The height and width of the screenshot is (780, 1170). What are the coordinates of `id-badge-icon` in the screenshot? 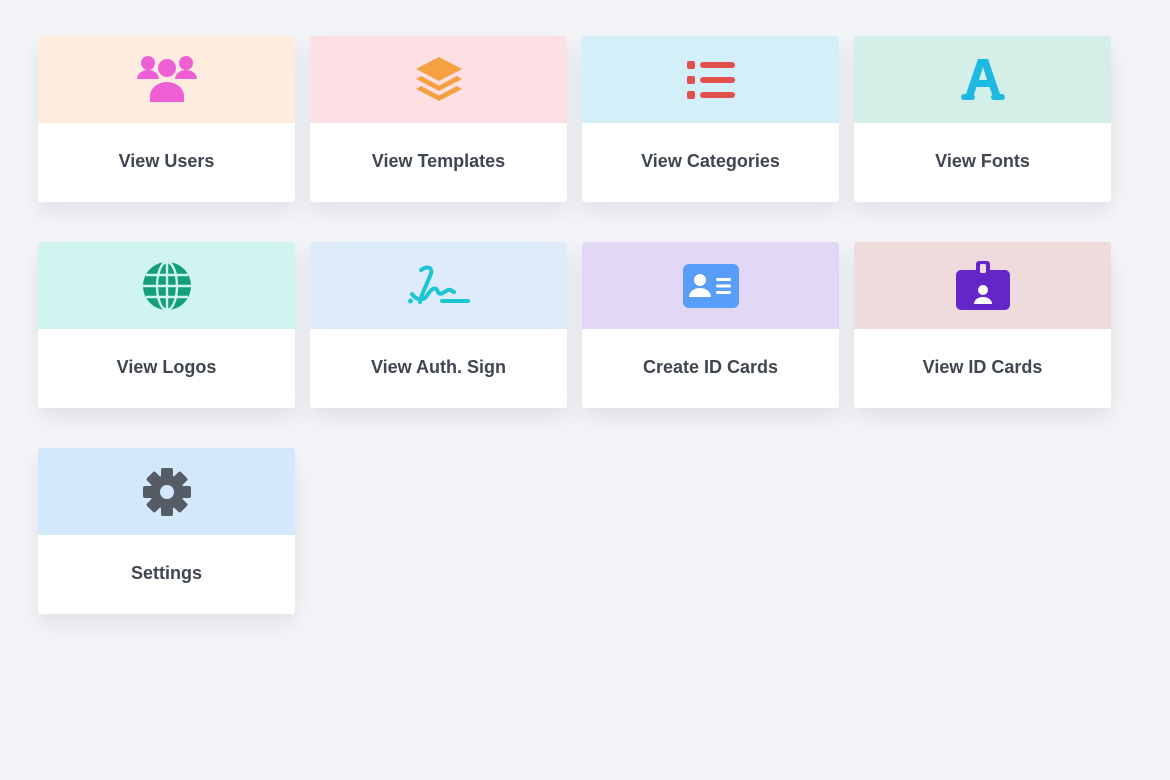 It's located at (982, 285).